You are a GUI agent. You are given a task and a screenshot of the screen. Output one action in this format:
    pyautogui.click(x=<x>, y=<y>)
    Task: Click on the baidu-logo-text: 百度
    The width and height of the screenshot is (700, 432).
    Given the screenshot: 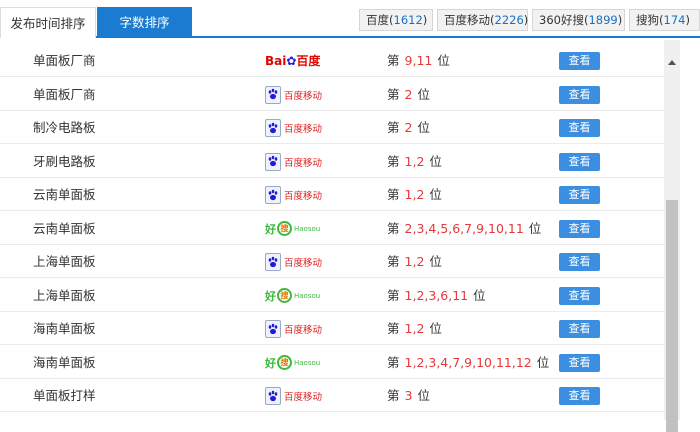 What is the action you would take?
    pyautogui.click(x=308, y=61)
    